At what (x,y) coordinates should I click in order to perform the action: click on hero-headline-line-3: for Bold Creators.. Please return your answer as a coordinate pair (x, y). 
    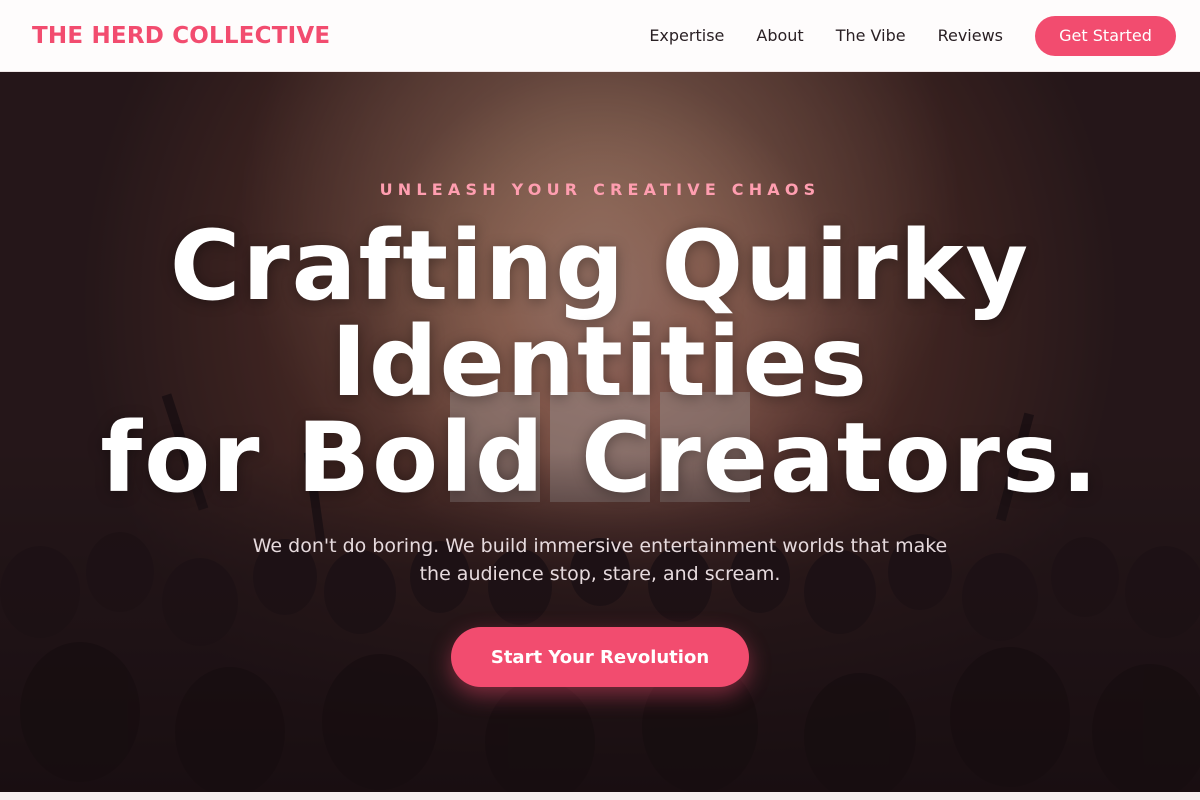
    Looking at the image, I should click on (600, 458).